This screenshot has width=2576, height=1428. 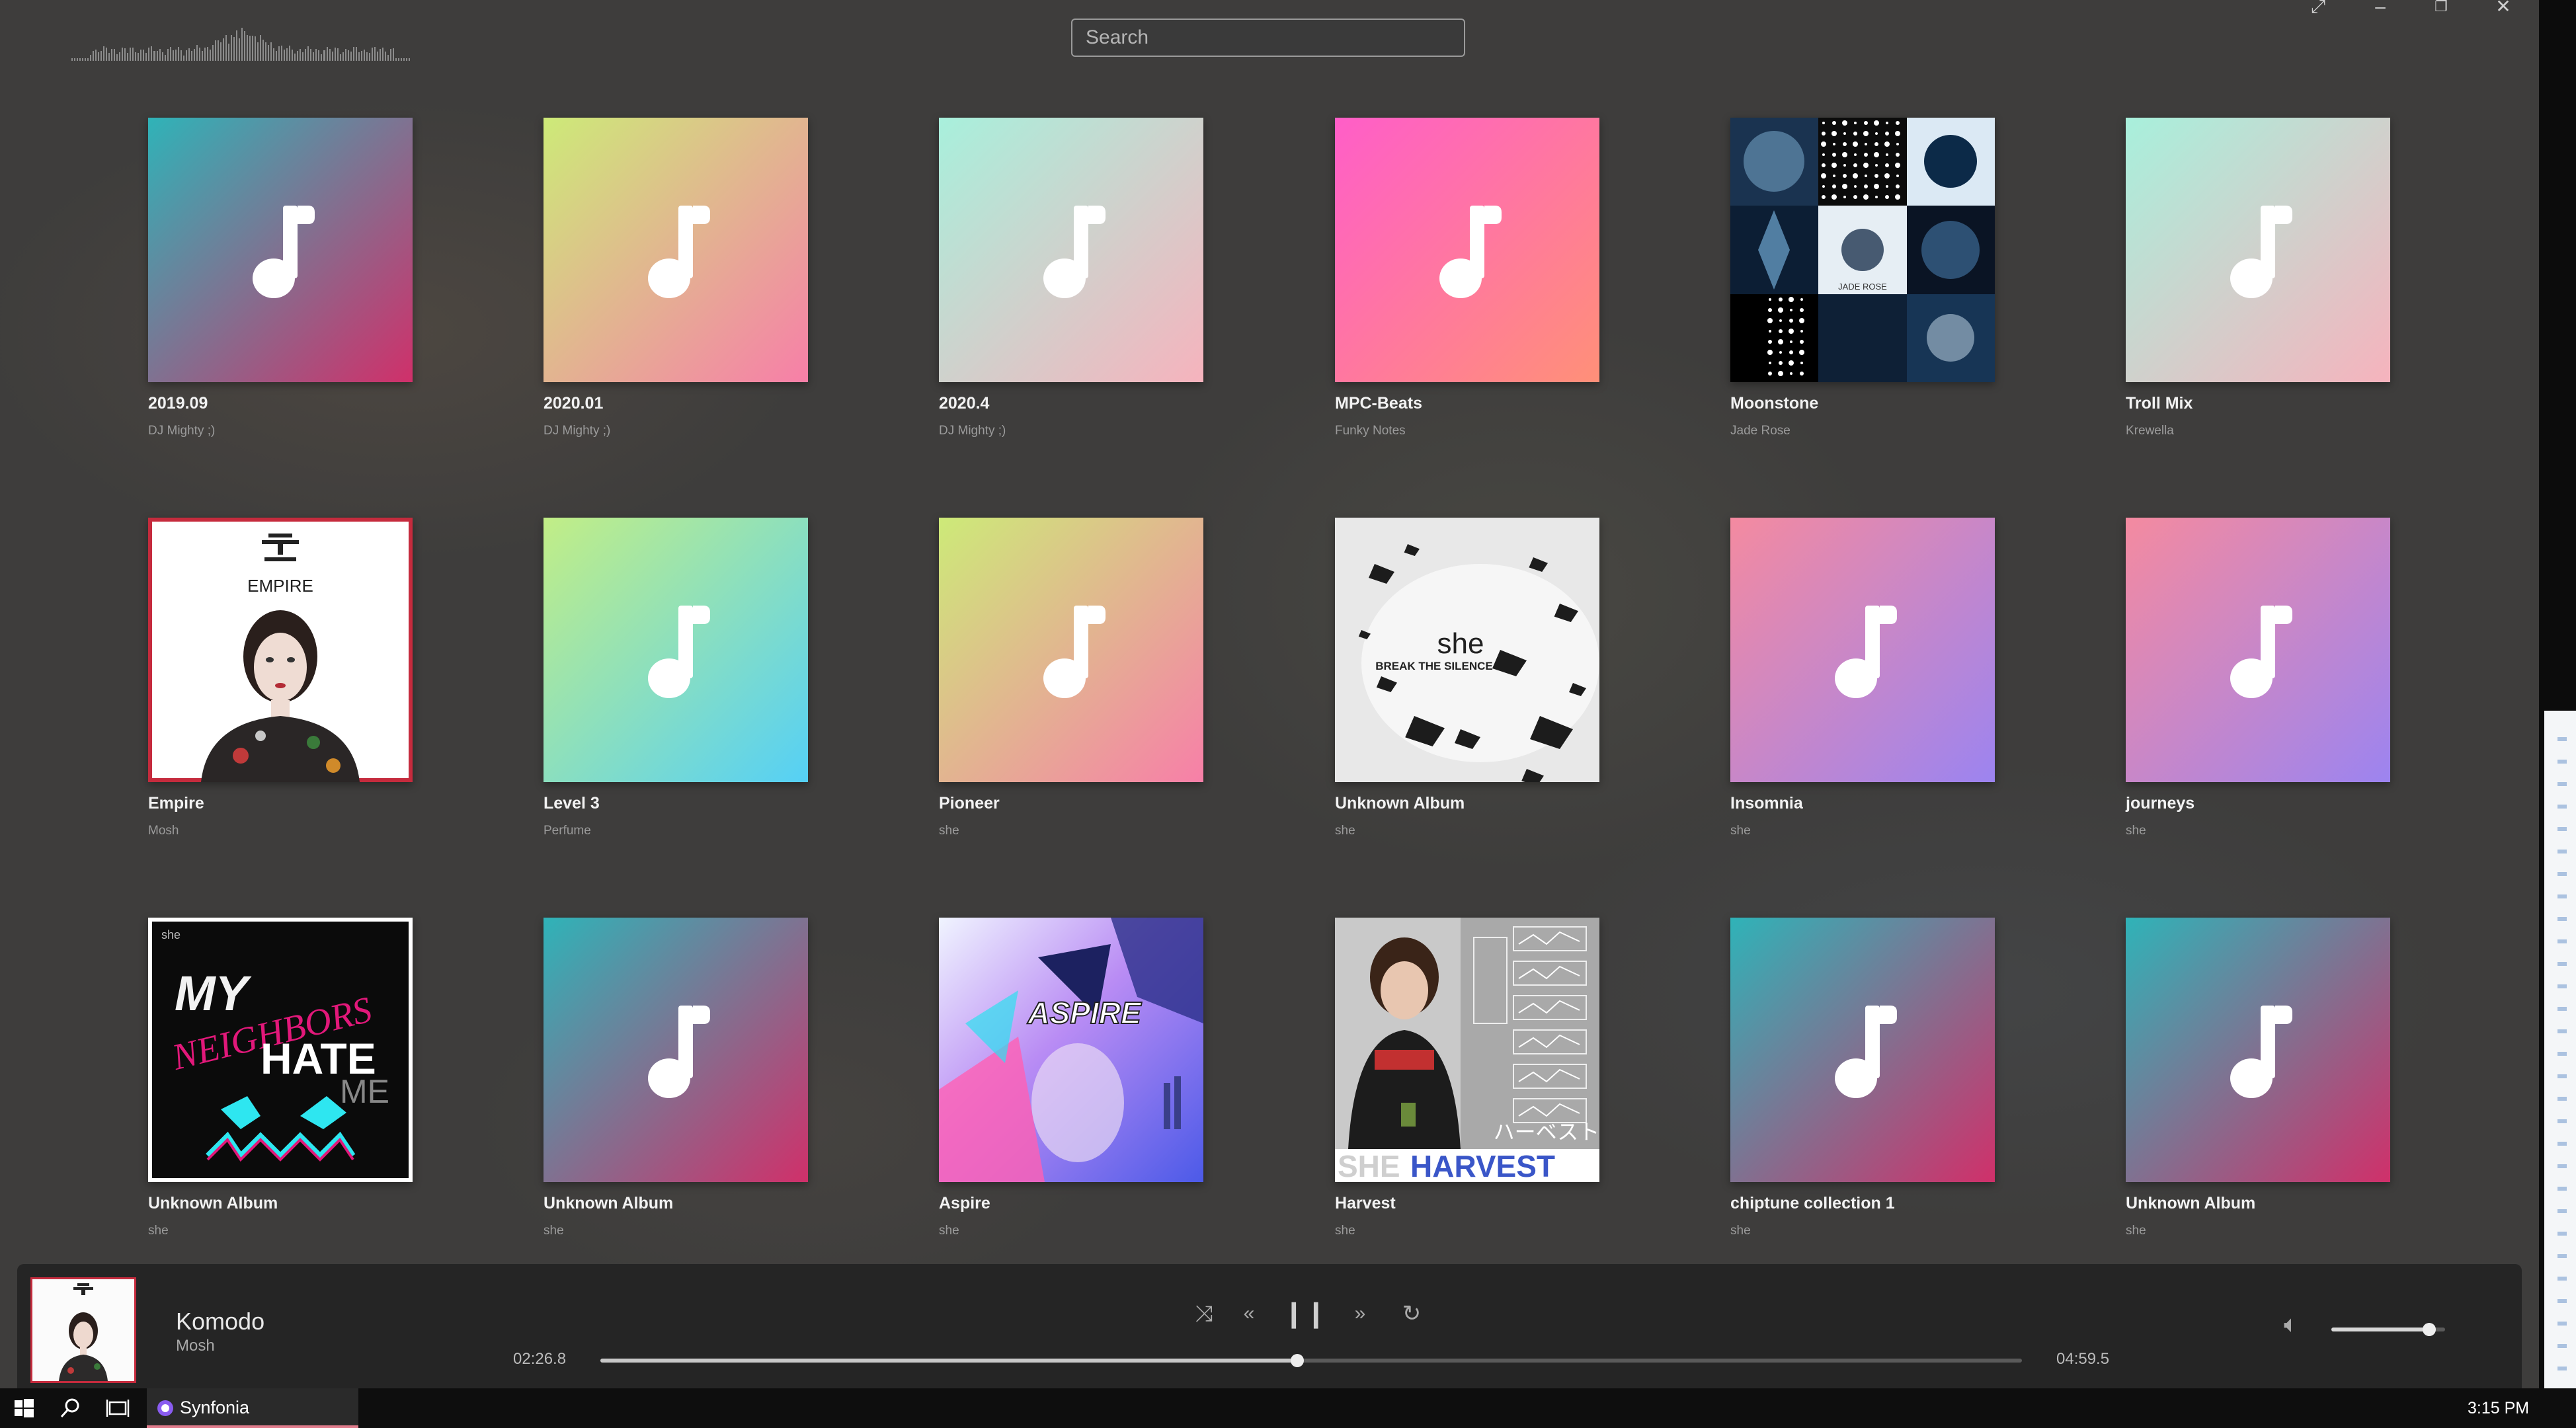 What do you see at coordinates (1249, 1313) in the screenshot?
I see `previous-icon: «` at bounding box center [1249, 1313].